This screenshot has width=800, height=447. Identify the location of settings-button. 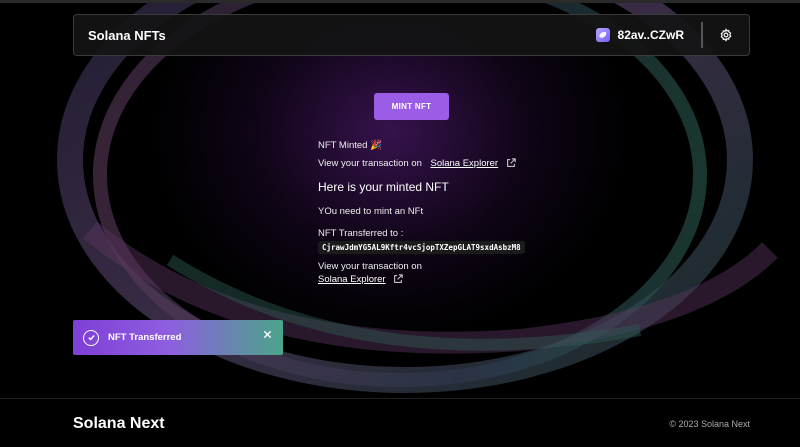
(726, 35).